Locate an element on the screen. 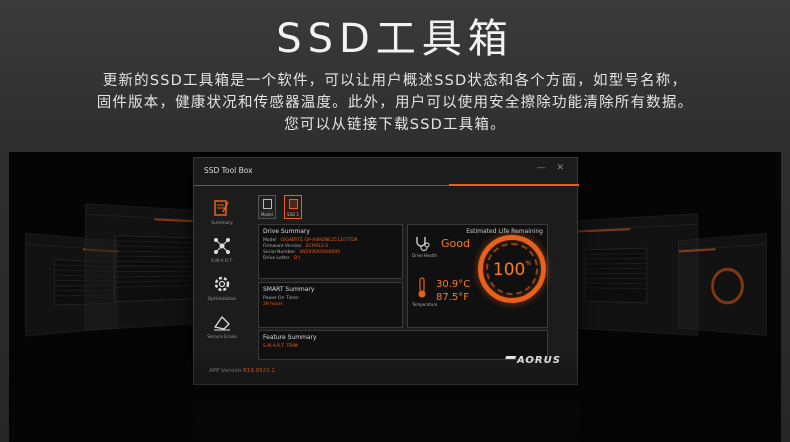 This screenshot has width=790, height=442. drive-row-model: Model GIGABYTE GP-ASM2NE2512GTTDR is located at coordinates (310, 240).